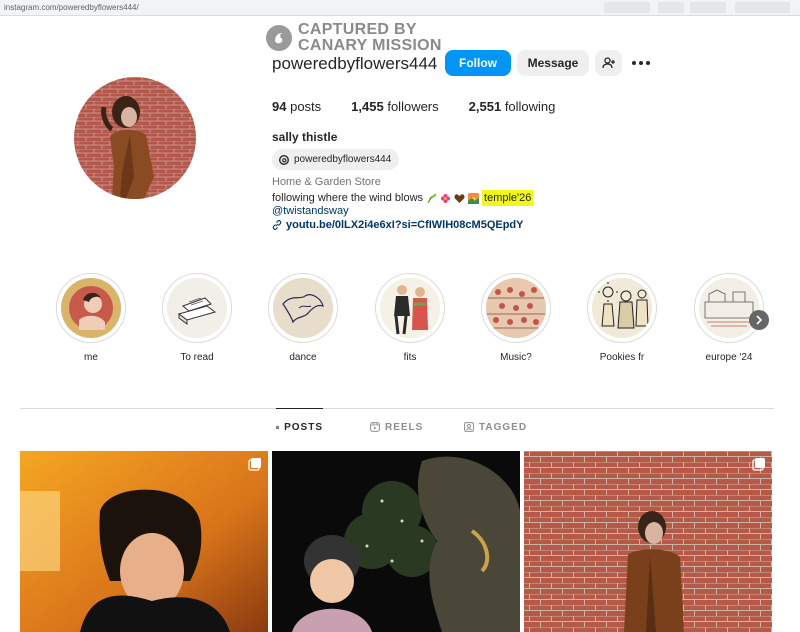 The width and height of the screenshot is (800, 632). I want to click on tab-tagged-label: TAGGED, so click(503, 427).